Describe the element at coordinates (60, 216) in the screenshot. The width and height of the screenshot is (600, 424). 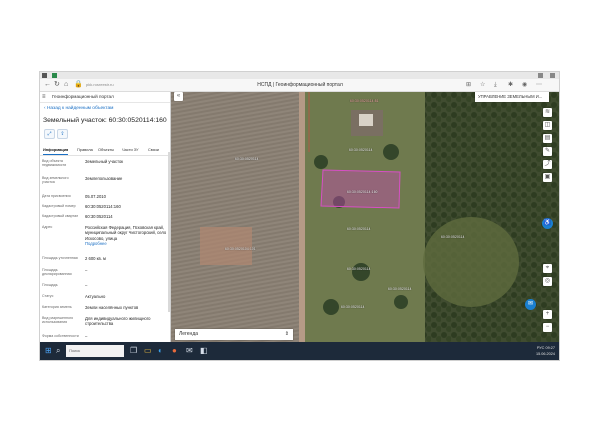
I see `prop-label: Кадастровый квартал` at that location.